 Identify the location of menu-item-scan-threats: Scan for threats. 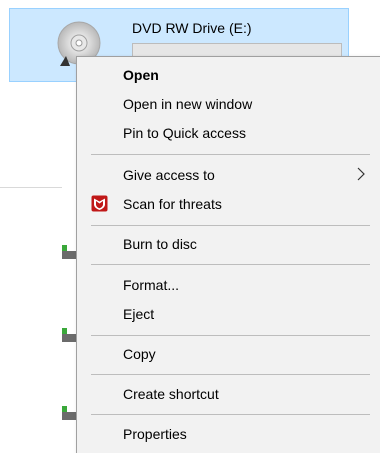
(228, 204).